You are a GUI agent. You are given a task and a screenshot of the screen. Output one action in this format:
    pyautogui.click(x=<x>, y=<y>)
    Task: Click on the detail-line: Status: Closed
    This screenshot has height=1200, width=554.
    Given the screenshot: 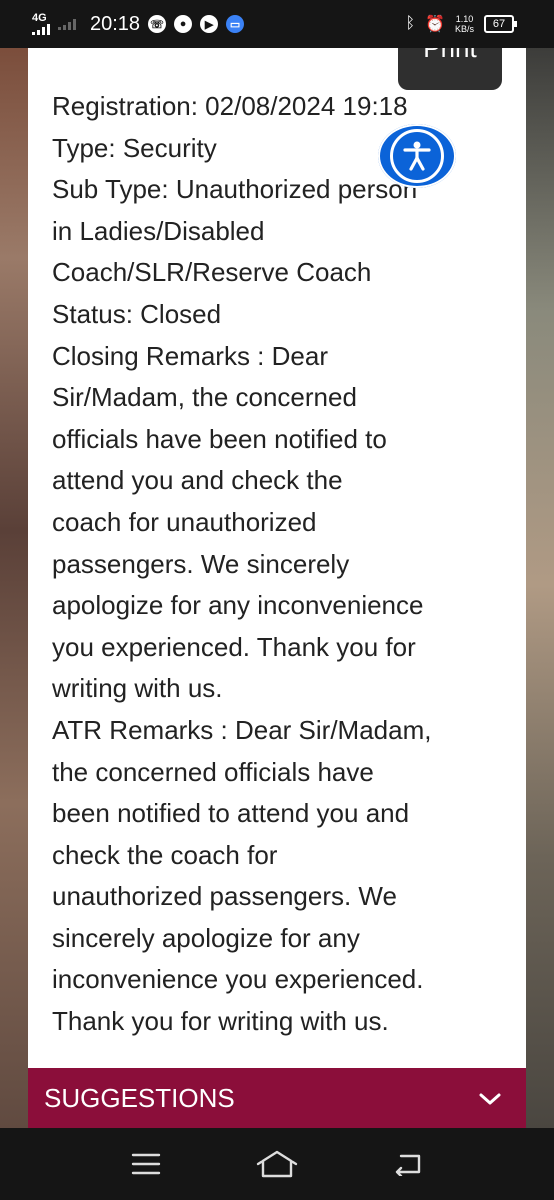 What is the action you would take?
    pyautogui.click(x=137, y=313)
    